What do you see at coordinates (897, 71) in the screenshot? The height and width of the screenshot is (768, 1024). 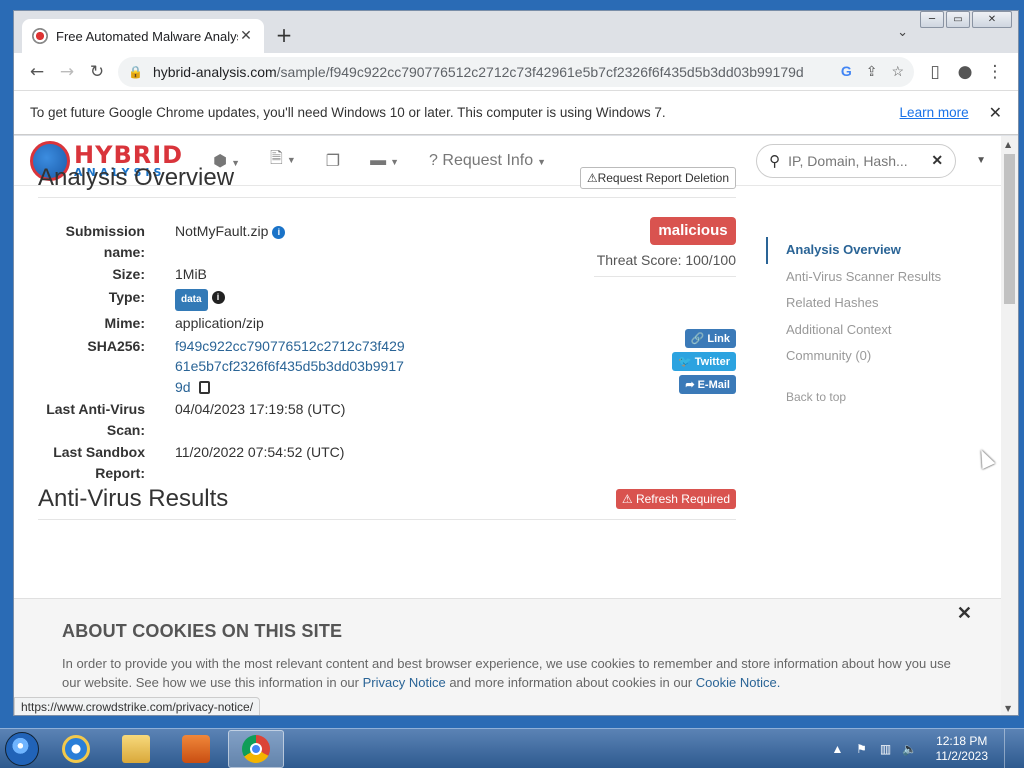 I see `bookmark-star-icon: ☆` at bounding box center [897, 71].